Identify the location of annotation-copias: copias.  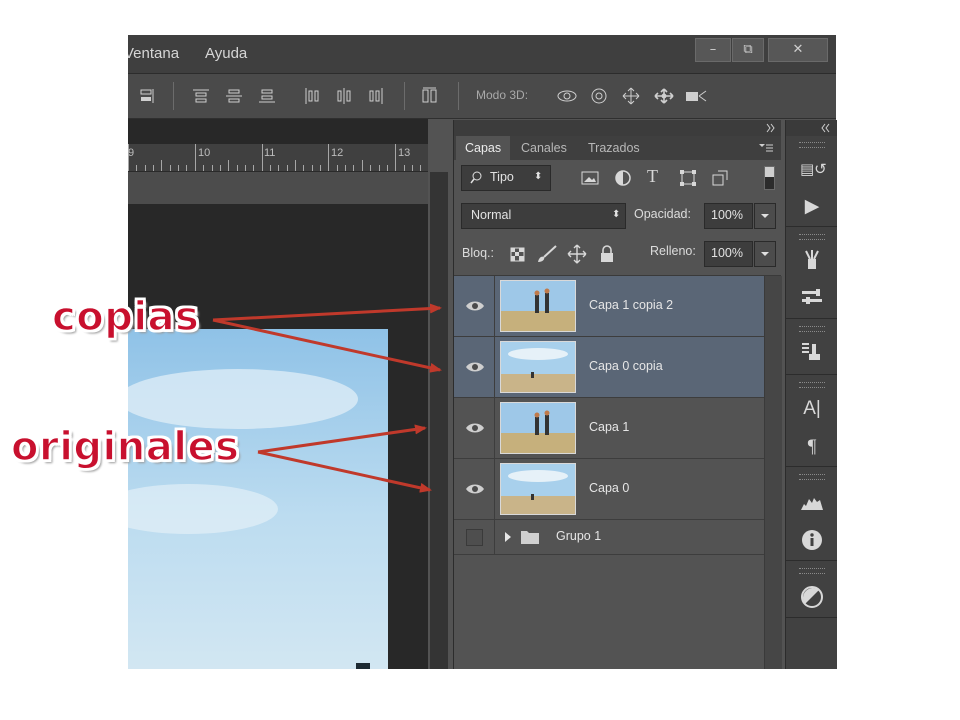
(125, 317).